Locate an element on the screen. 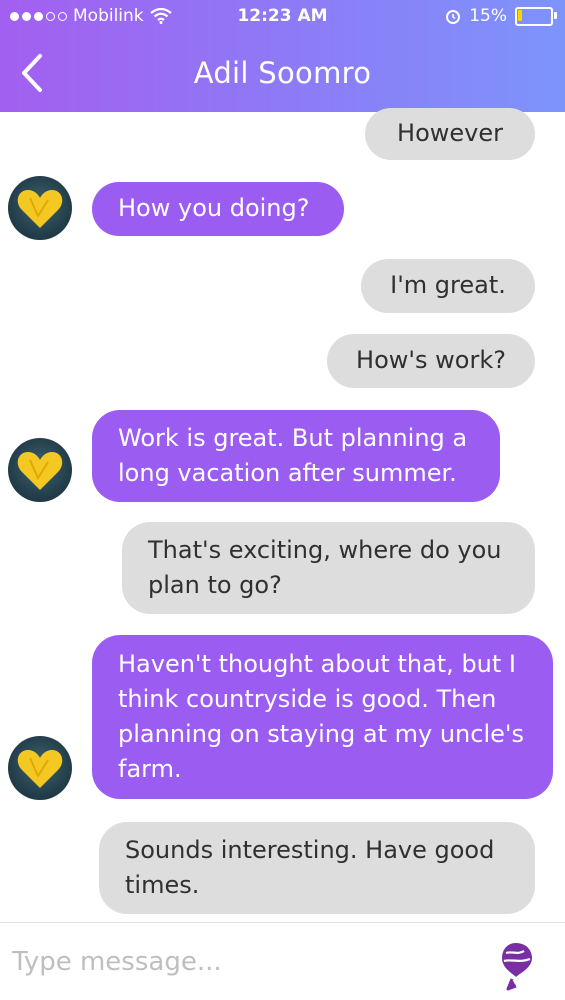 The width and height of the screenshot is (565, 1000). balloon-send-icon is located at coordinates (517, 967).